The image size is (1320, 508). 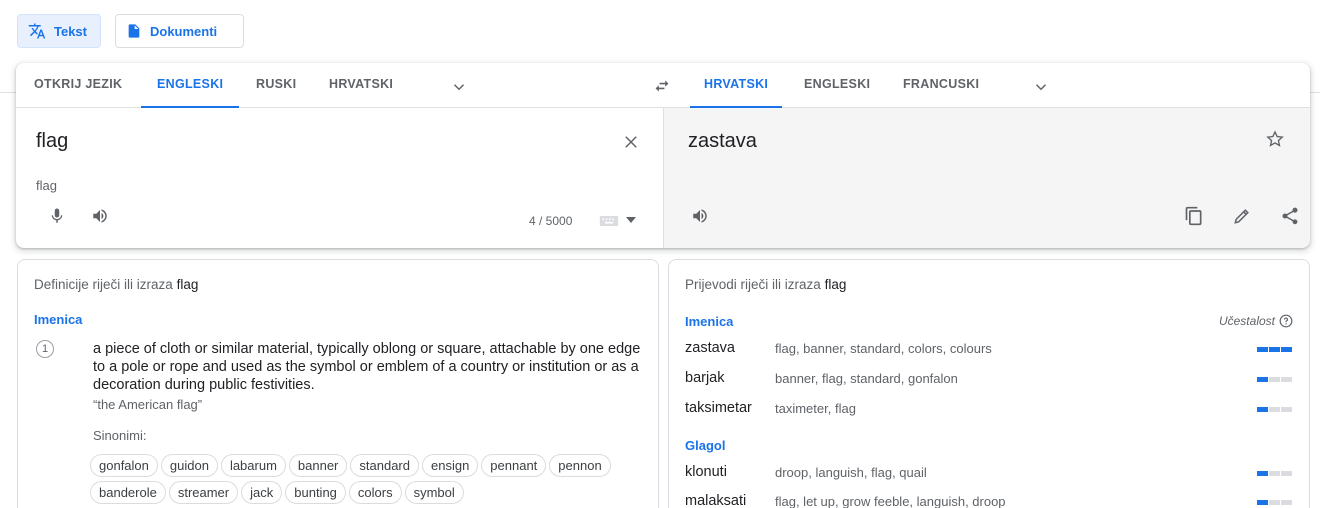 What do you see at coordinates (710, 348) in the screenshot?
I see `translation-word: zastava` at bounding box center [710, 348].